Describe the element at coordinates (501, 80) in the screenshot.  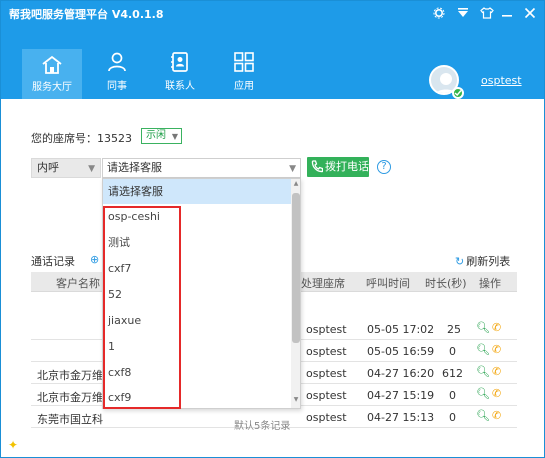
I see `username-link: osptest` at that location.